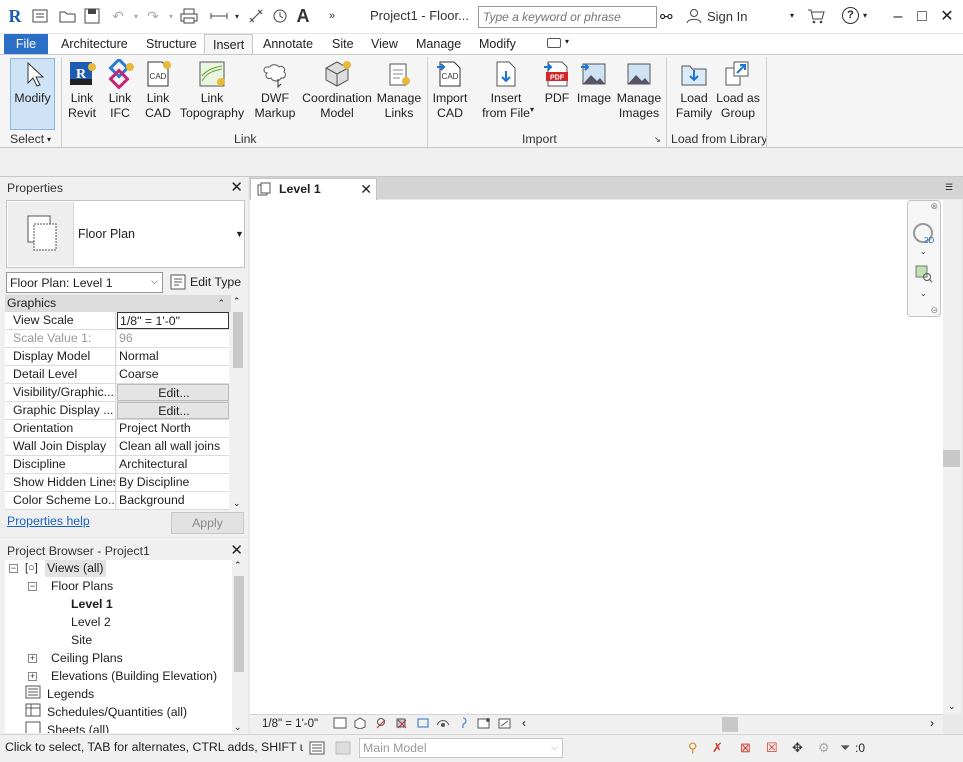 The width and height of the screenshot is (963, 762). What do you see at coordinates (117, 712) in the screenshot?
I see `tree-node-schedules: Schedules/Quantities (all)` at bounding box center [117, 712].